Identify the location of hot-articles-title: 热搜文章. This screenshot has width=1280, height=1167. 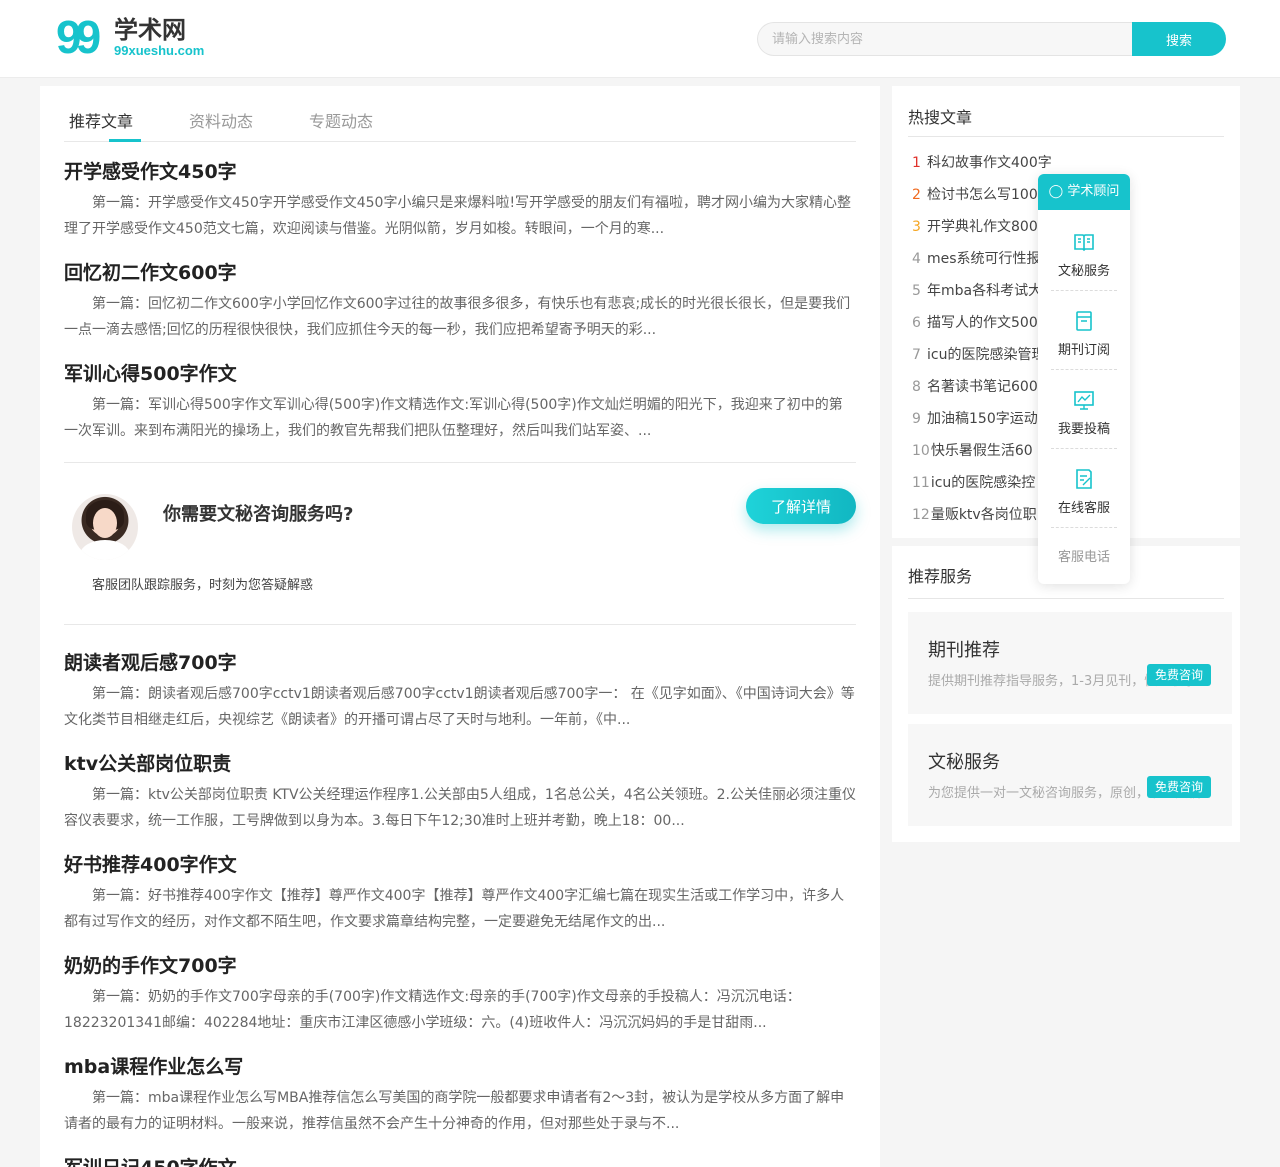
(940, 117).